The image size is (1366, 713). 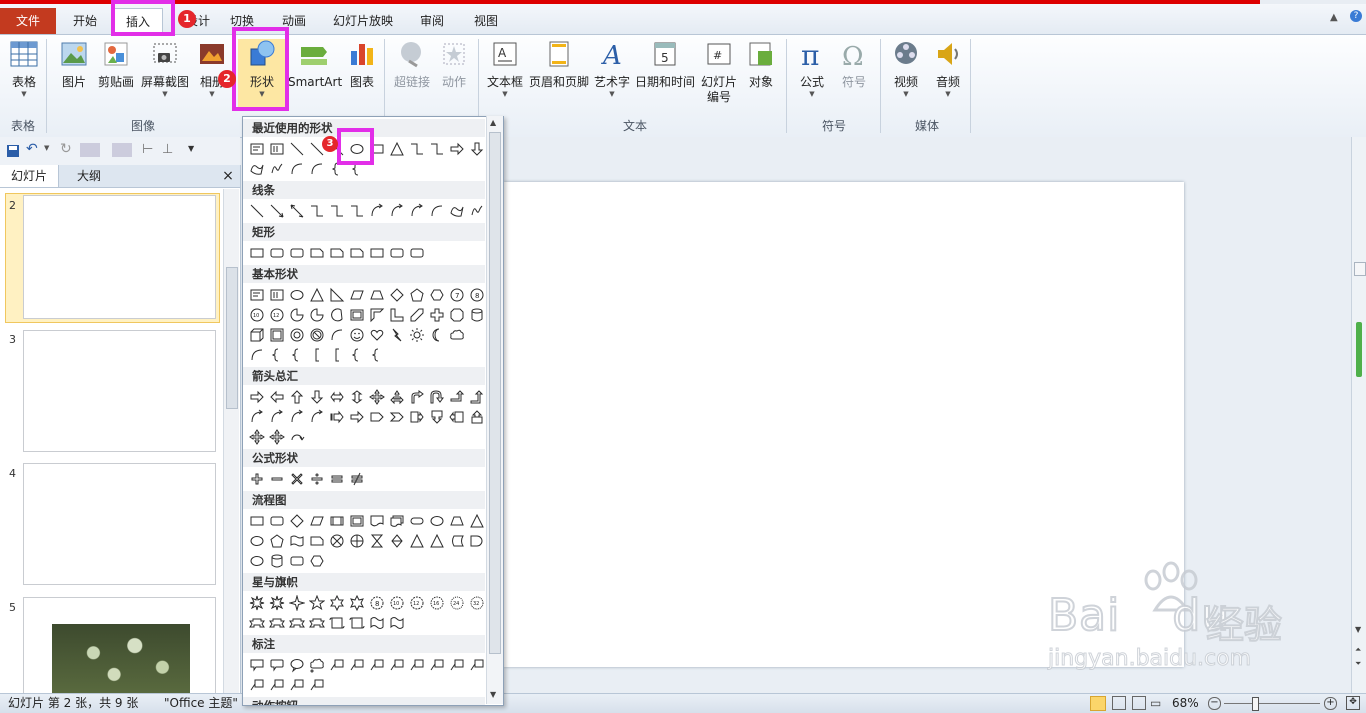 I want to click on shape-tb-icon, so click(x=257, y=149).